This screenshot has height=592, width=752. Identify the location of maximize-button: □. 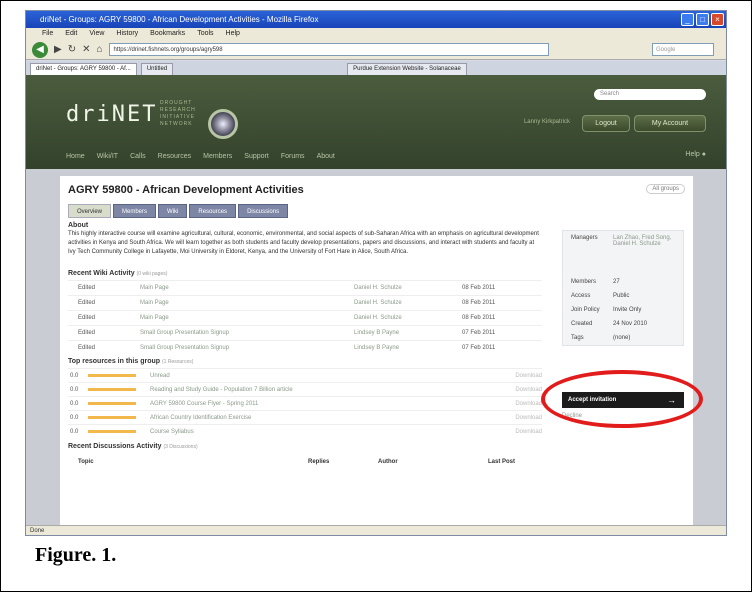
(702, 19).